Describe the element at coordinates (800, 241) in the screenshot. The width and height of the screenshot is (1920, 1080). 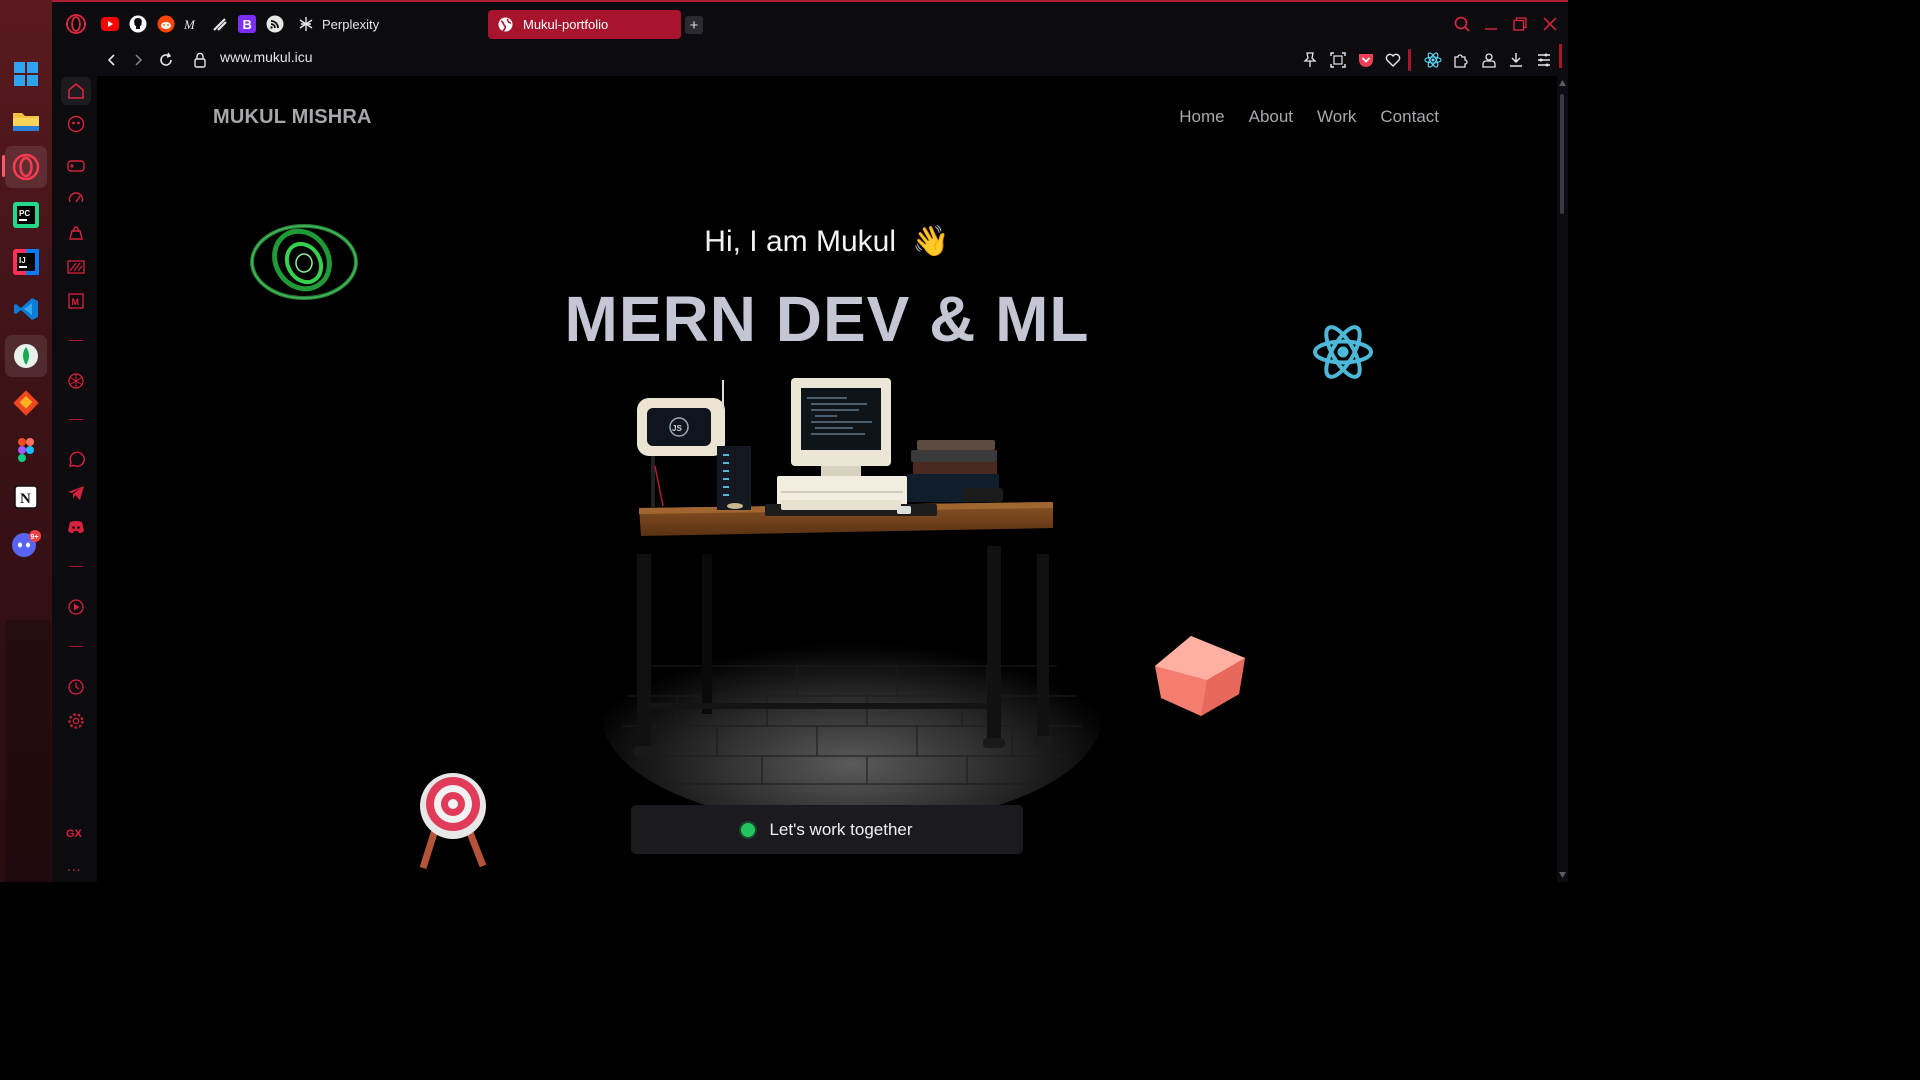
I see `greeting-text: Hi, I am Mukul` at that location.